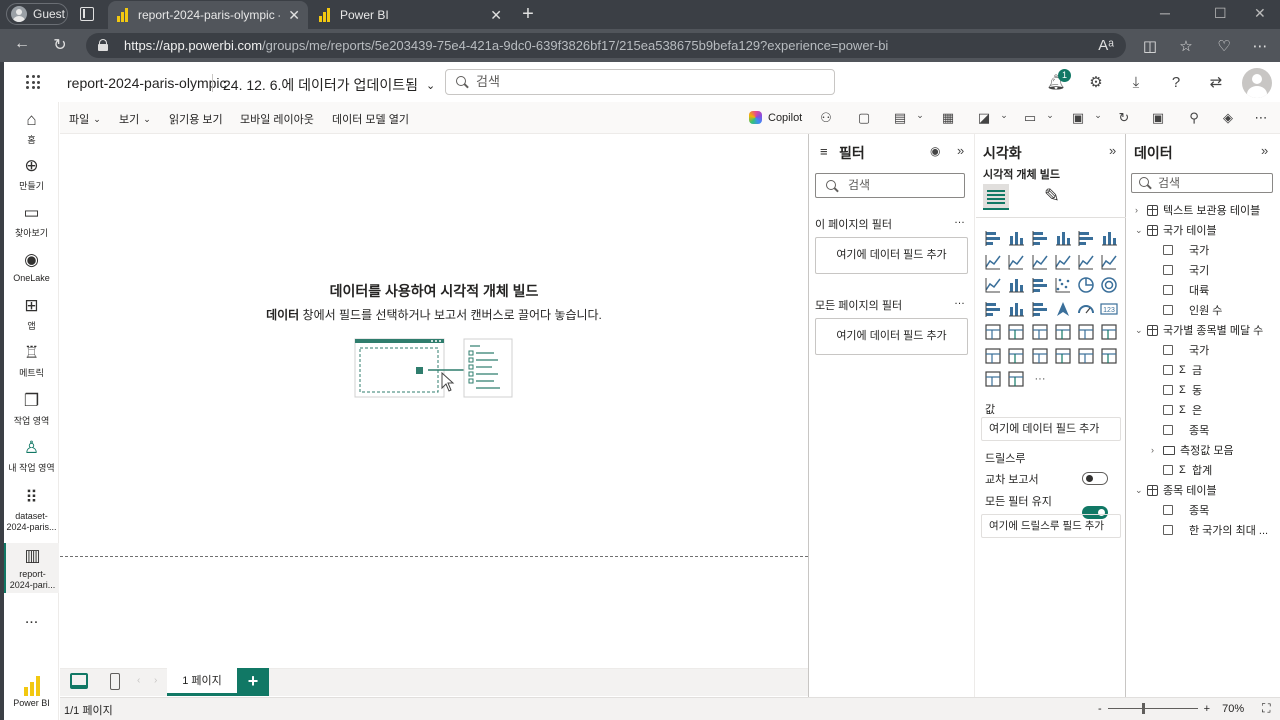 This screenshot has height=720, width=1280. I want to click on present-icon: ▭, so click(1030, 118).